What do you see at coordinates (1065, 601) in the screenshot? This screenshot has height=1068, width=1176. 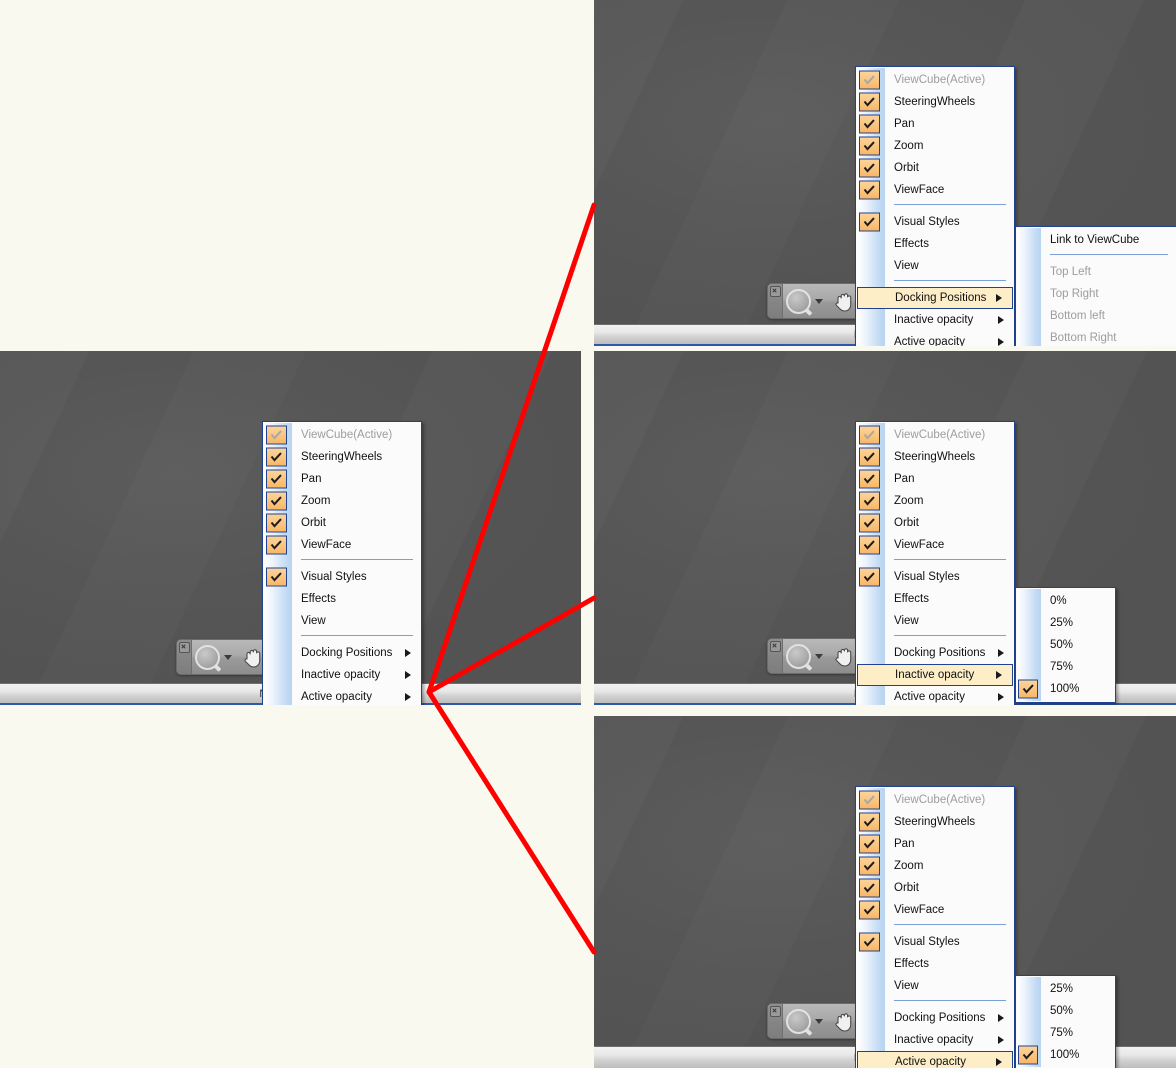 I see `submenu-item-opacity-0: 0%` at bounding box center [1065, 601].